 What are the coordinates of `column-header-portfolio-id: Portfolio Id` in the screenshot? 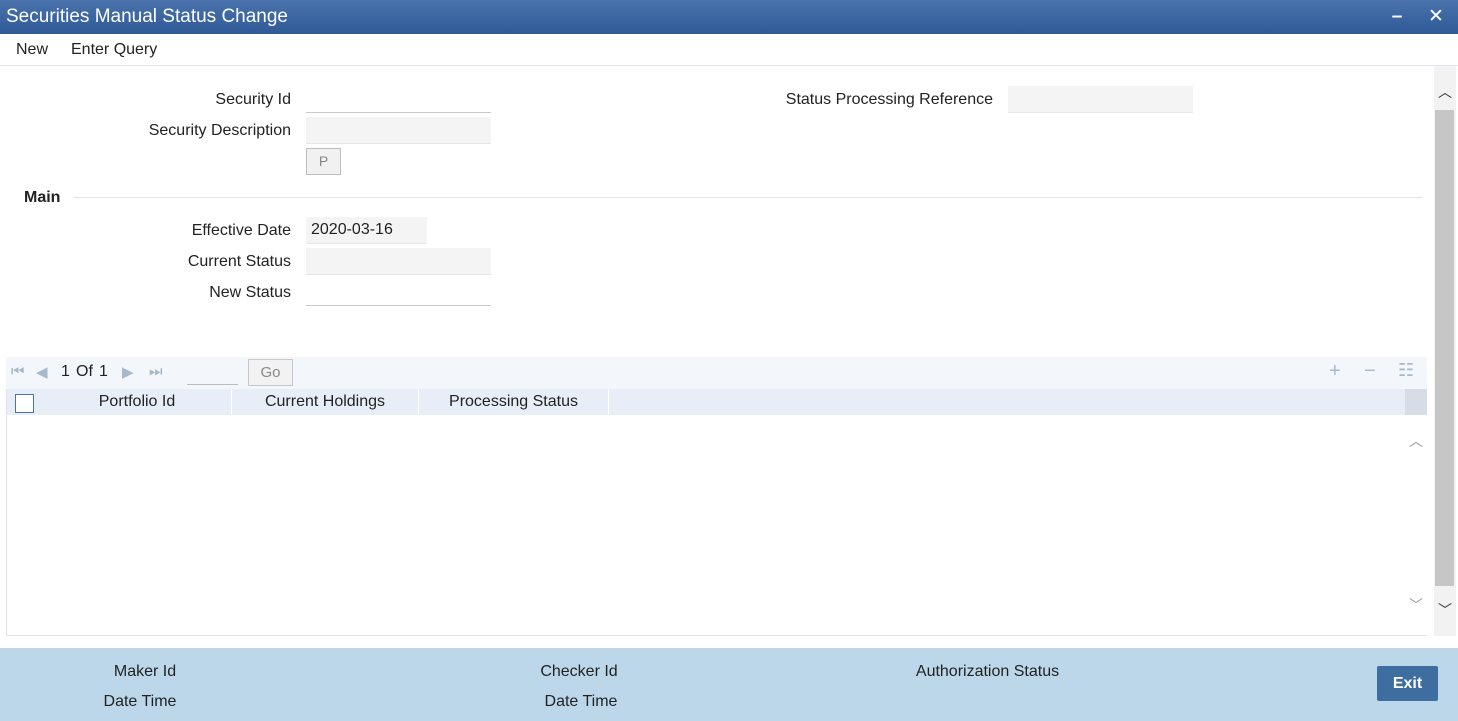 It's located at (137, 402).